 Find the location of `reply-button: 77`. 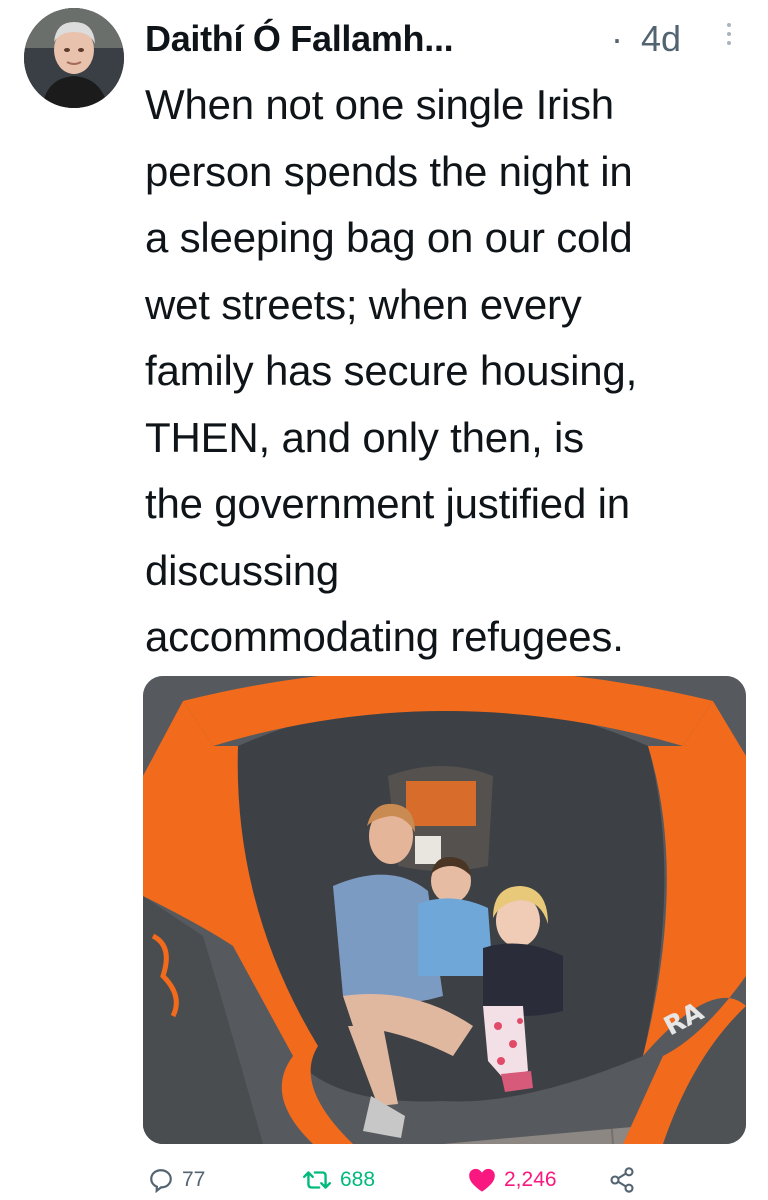

reply-button: 77 is located at coordinates (176, 1180).